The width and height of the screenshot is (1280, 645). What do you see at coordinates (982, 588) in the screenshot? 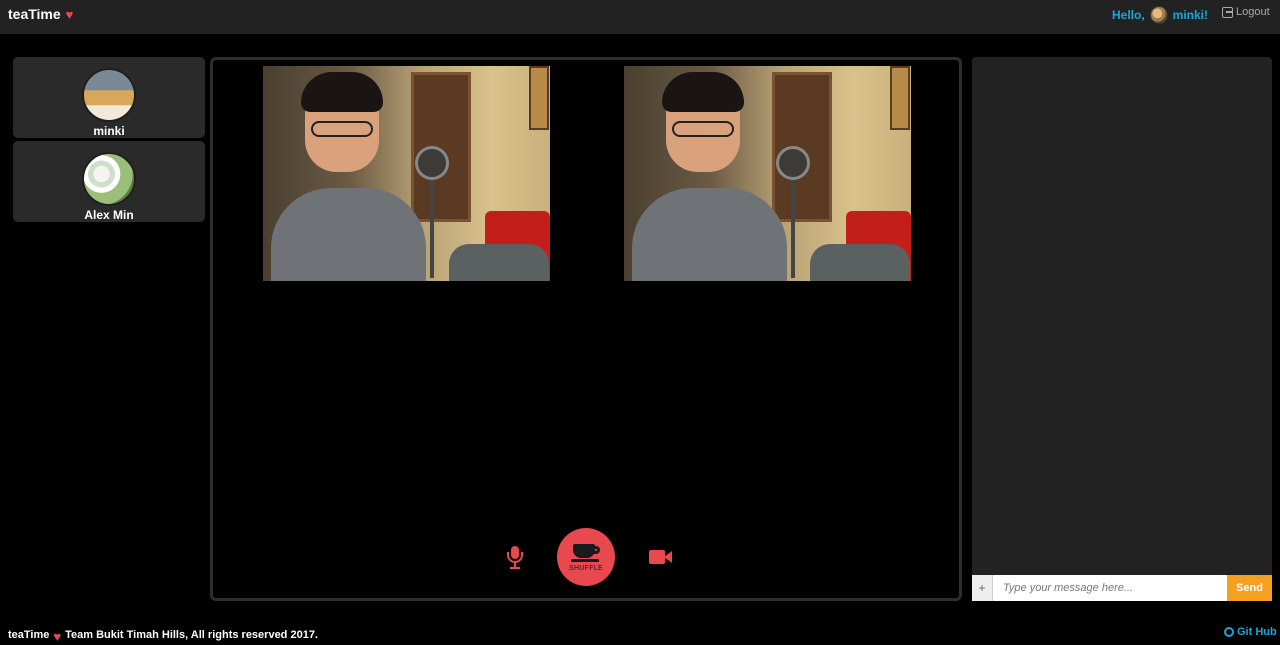
I see `add-attachment-button: +` at bounding box center [982, 588].